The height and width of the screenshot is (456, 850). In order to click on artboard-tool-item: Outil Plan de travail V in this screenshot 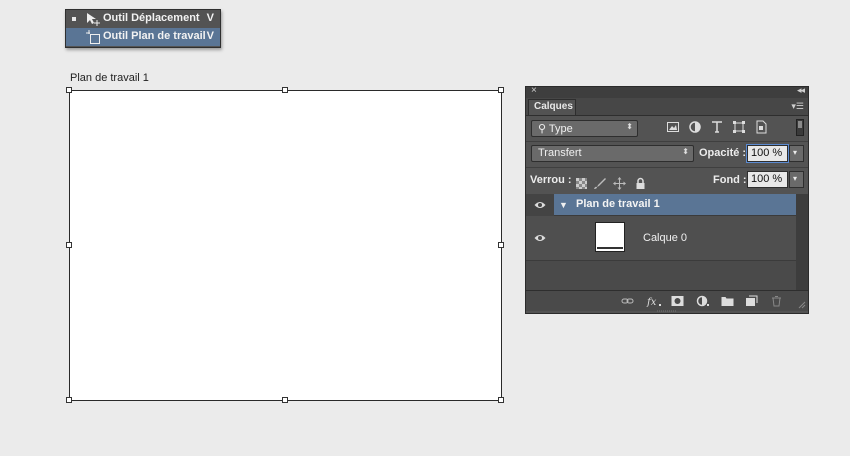, I will do `click(143, 37)`.